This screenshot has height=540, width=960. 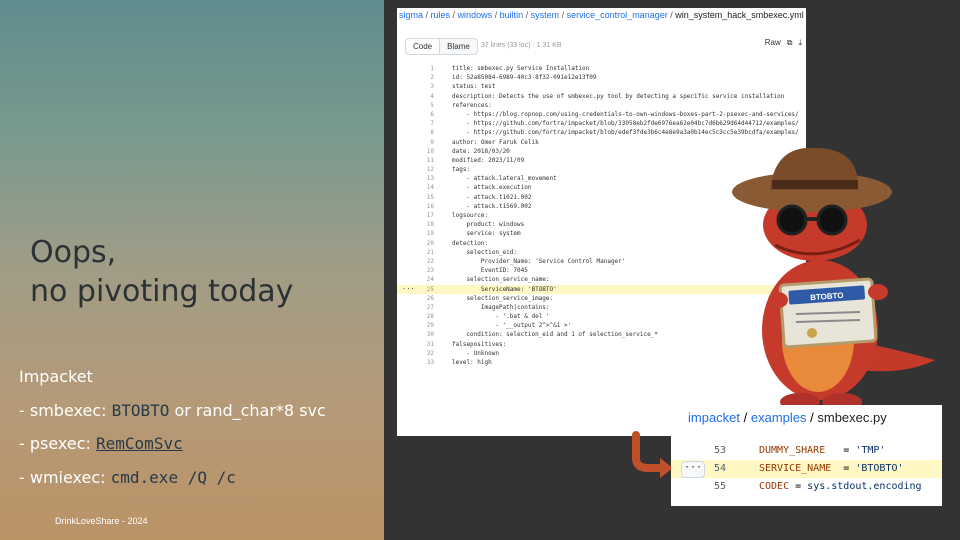 I want to click on line-number: 6, so click(x=424, y=114).